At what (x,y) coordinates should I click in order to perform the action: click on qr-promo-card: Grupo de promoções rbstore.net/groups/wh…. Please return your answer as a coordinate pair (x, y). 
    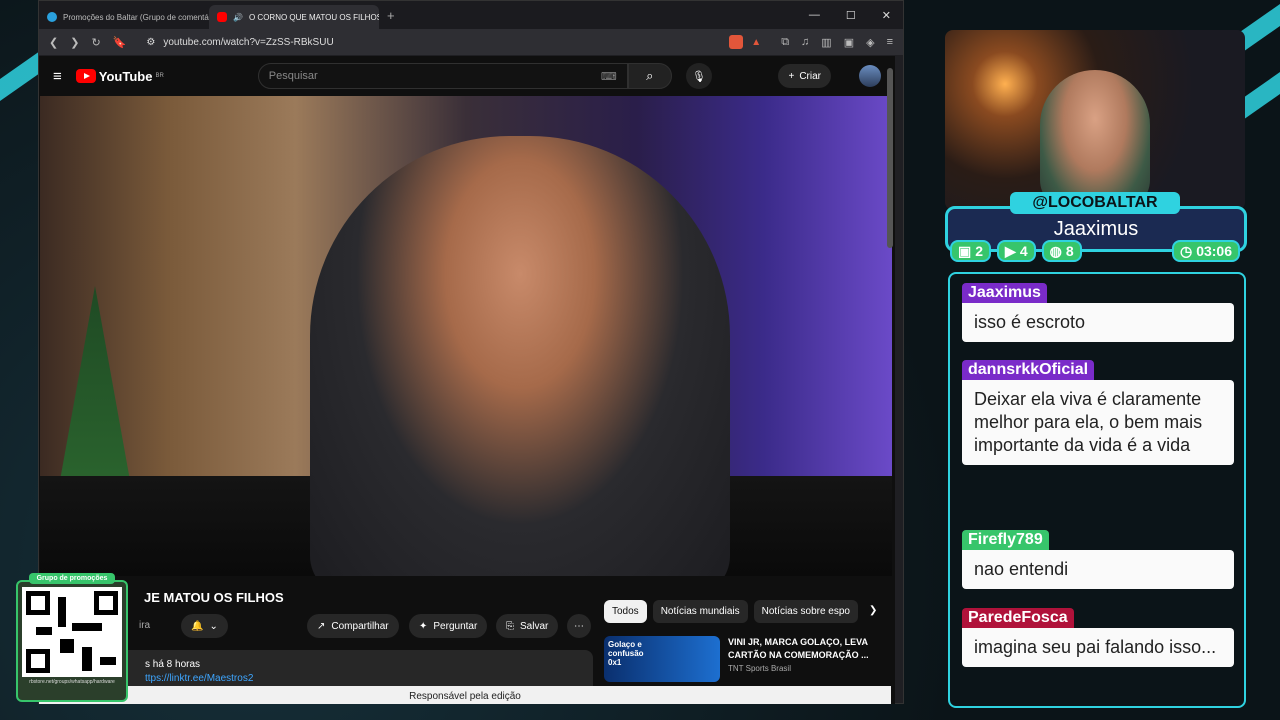
    Looking at the image, I should click on (72, 637).